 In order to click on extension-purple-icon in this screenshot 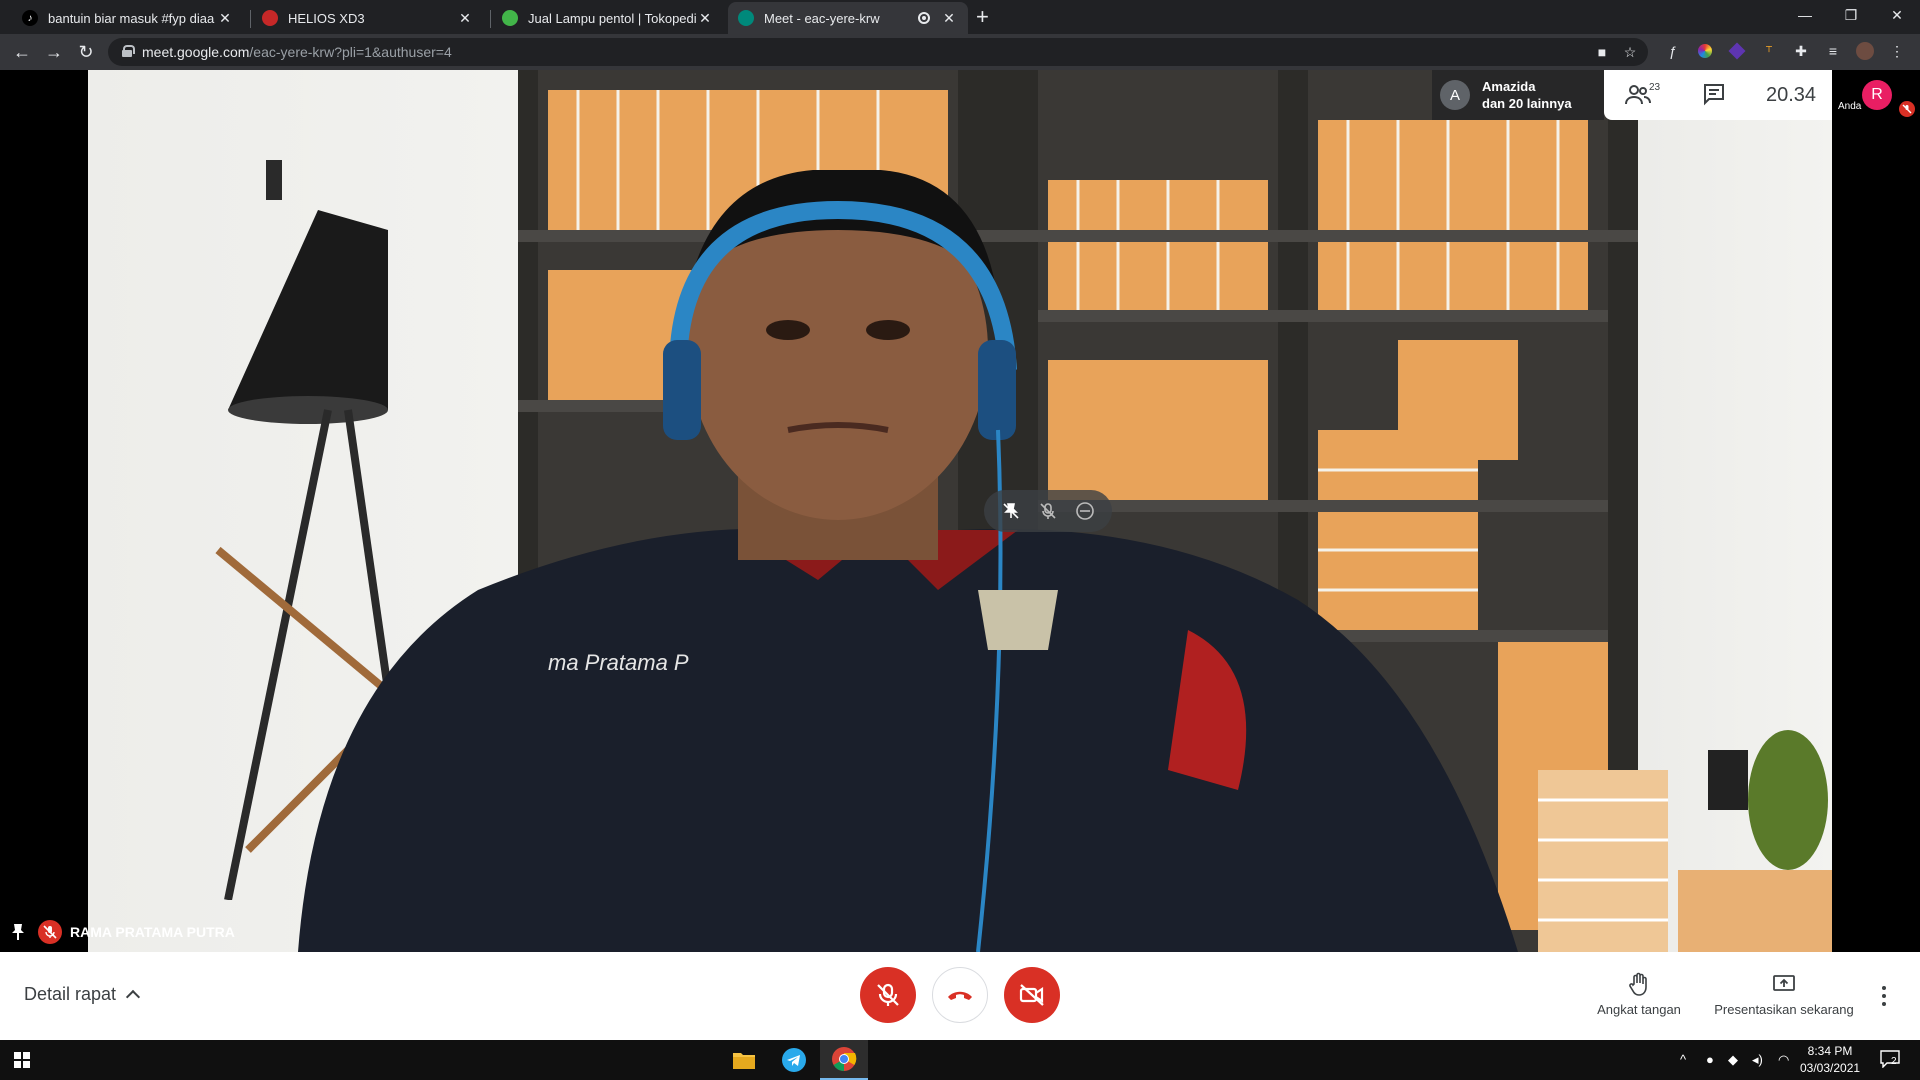, I will do `click(1737, 51)`.